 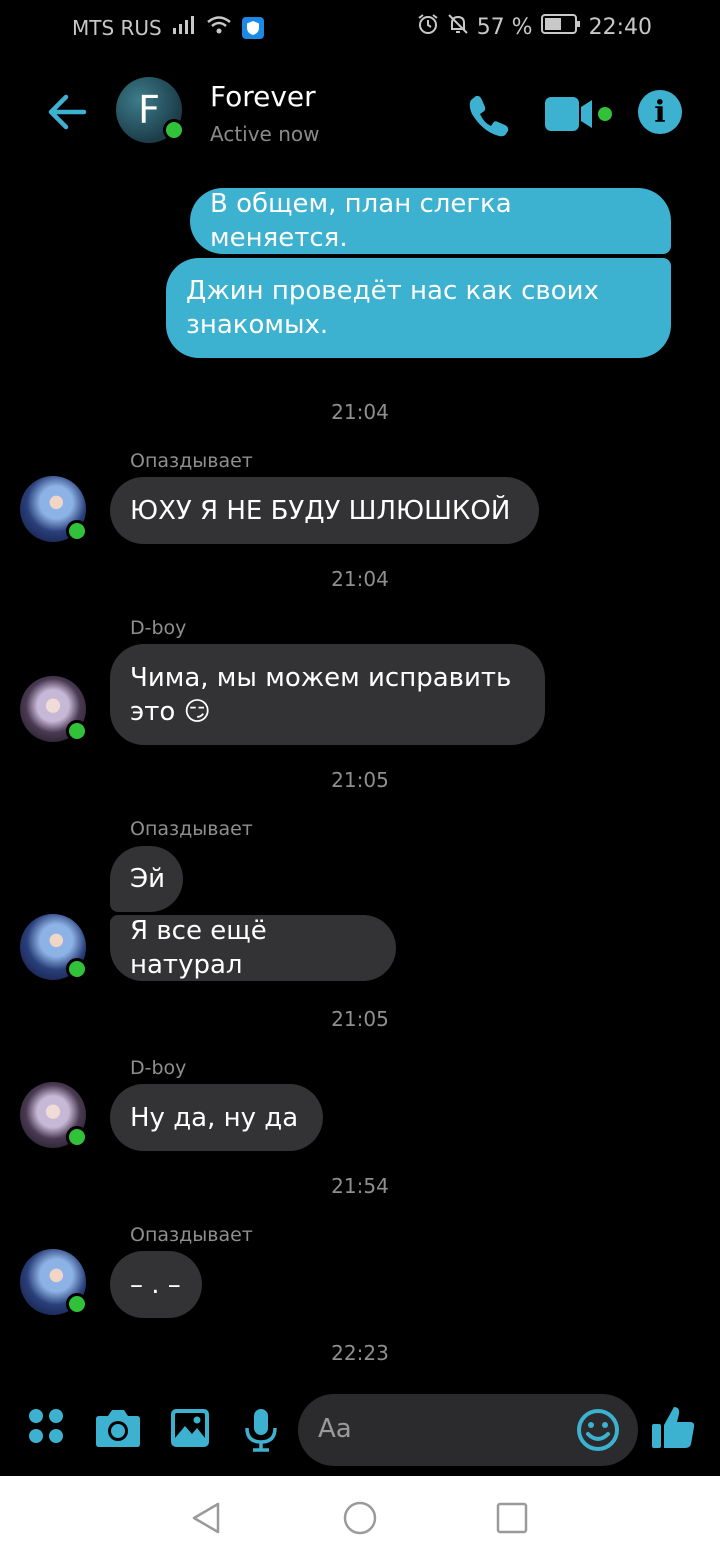 I want to click on notifications-off-icon, so click(x=458, y=27).